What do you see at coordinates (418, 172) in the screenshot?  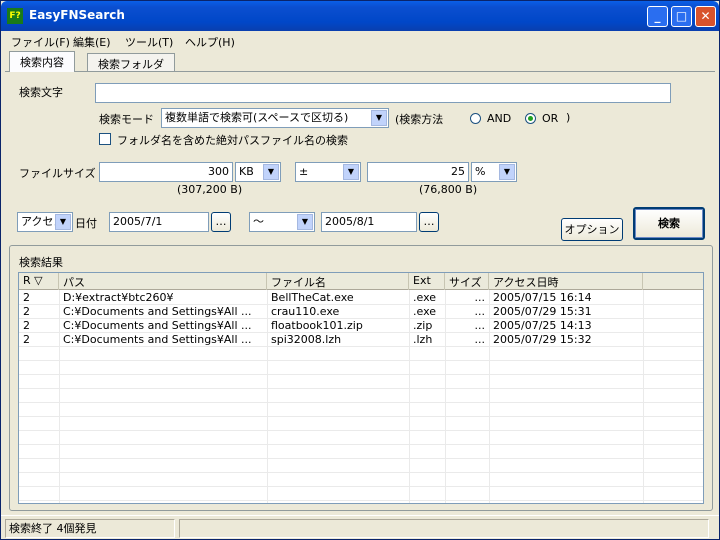 I see `tolerance-input: 25` at bounding box center [418, 172].